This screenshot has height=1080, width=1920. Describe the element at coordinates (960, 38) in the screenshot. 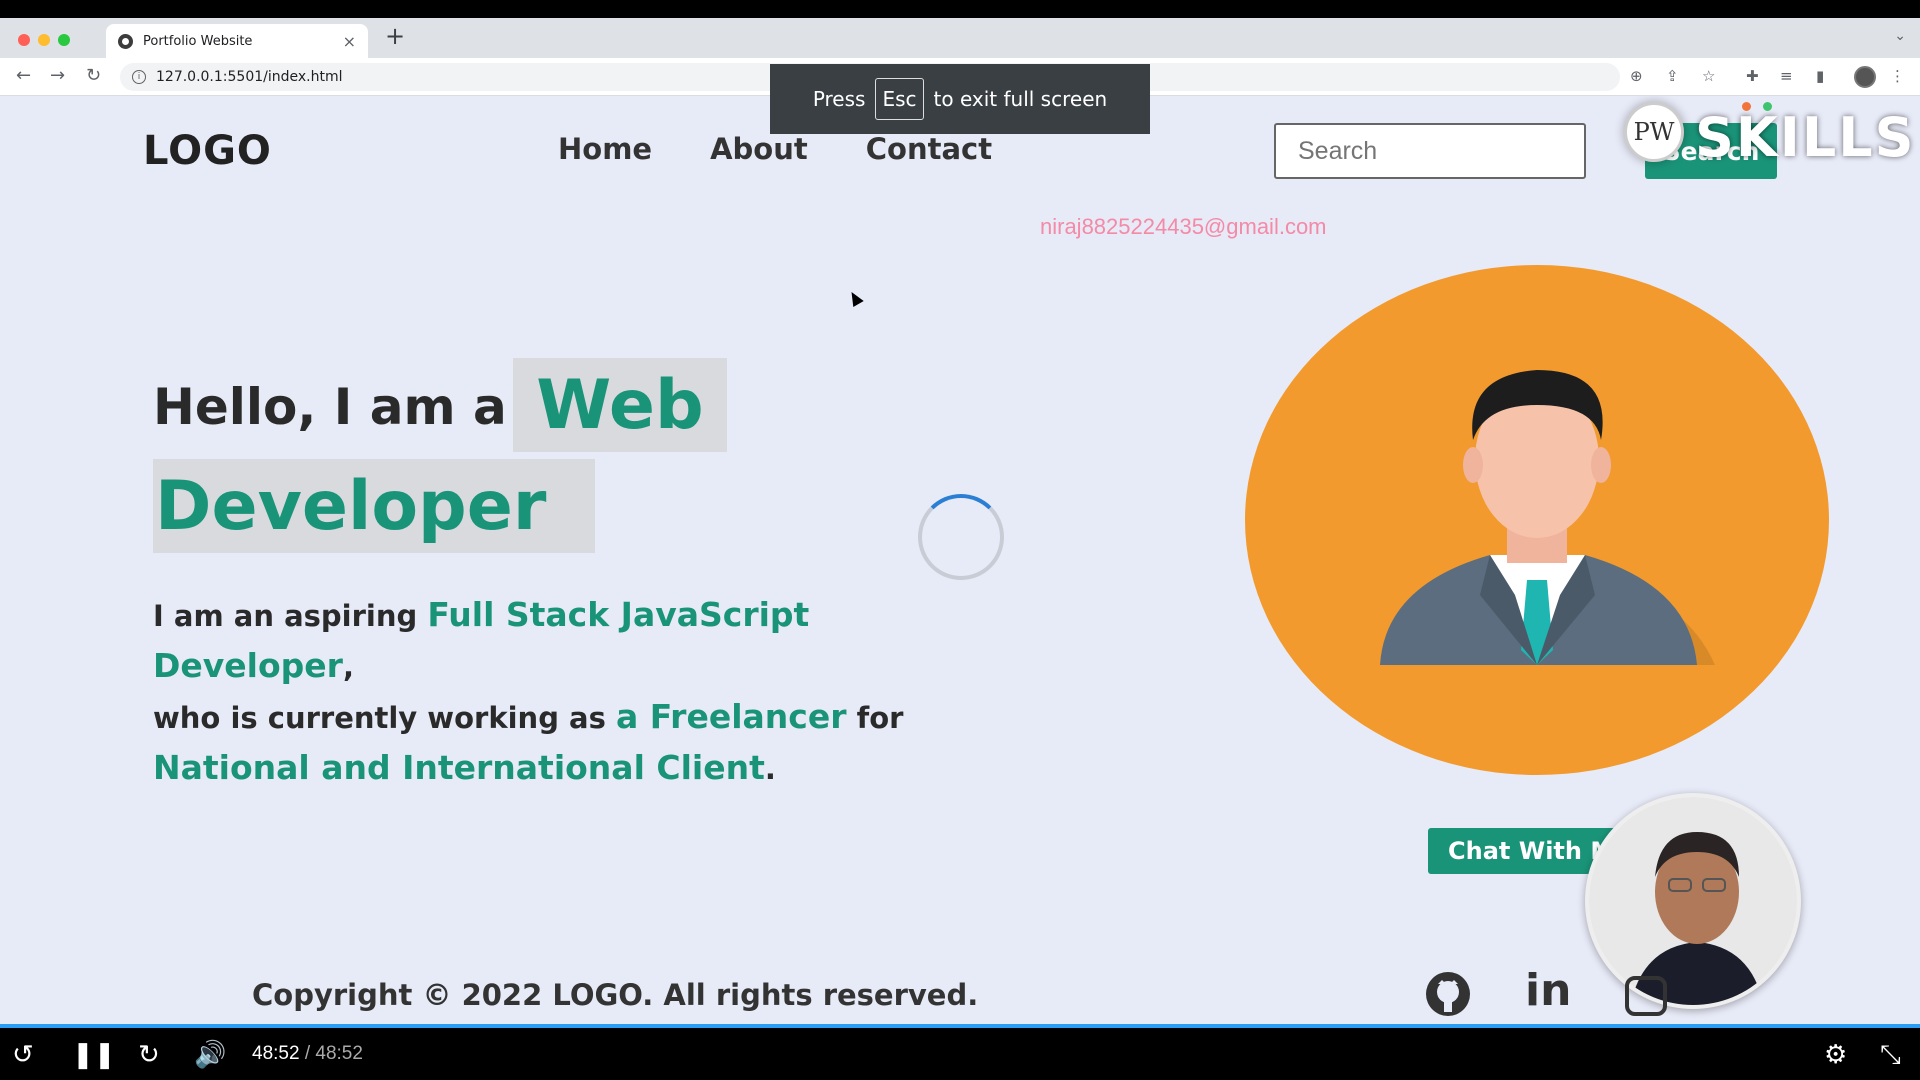

I see `browser-tab-bar: Portfolio Website × + ⌄` at that location.